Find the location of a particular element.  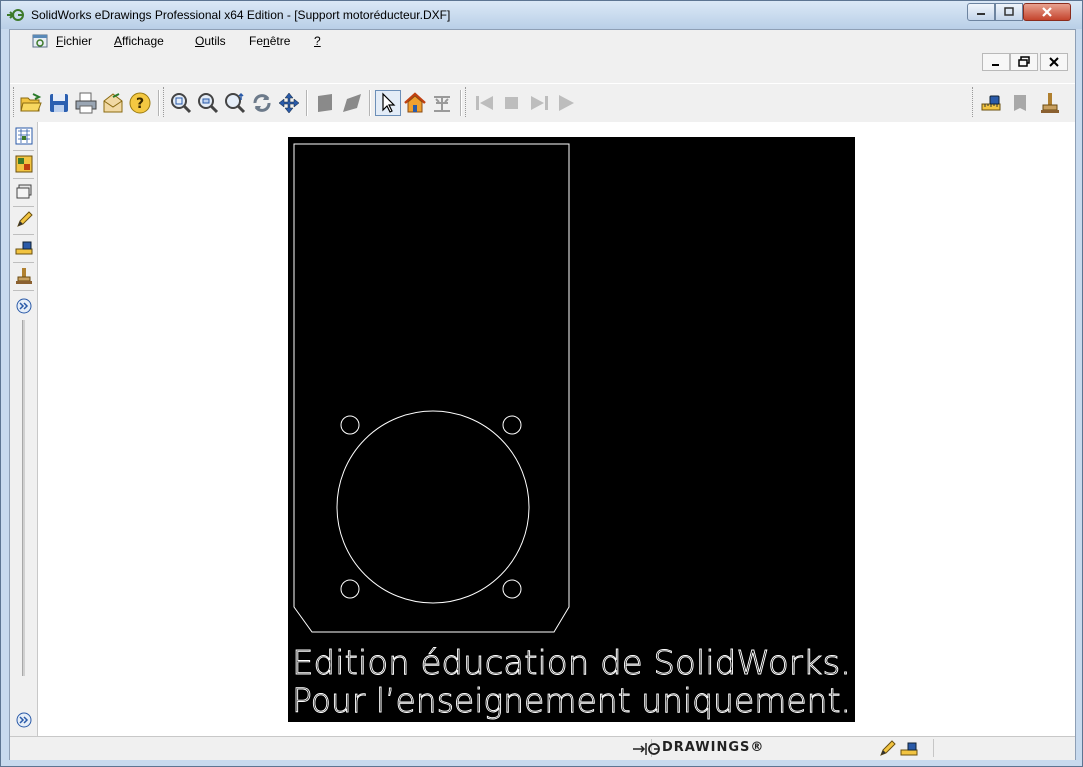

menu-fenetre: Fenêtre is located at coordinates (269, 41).